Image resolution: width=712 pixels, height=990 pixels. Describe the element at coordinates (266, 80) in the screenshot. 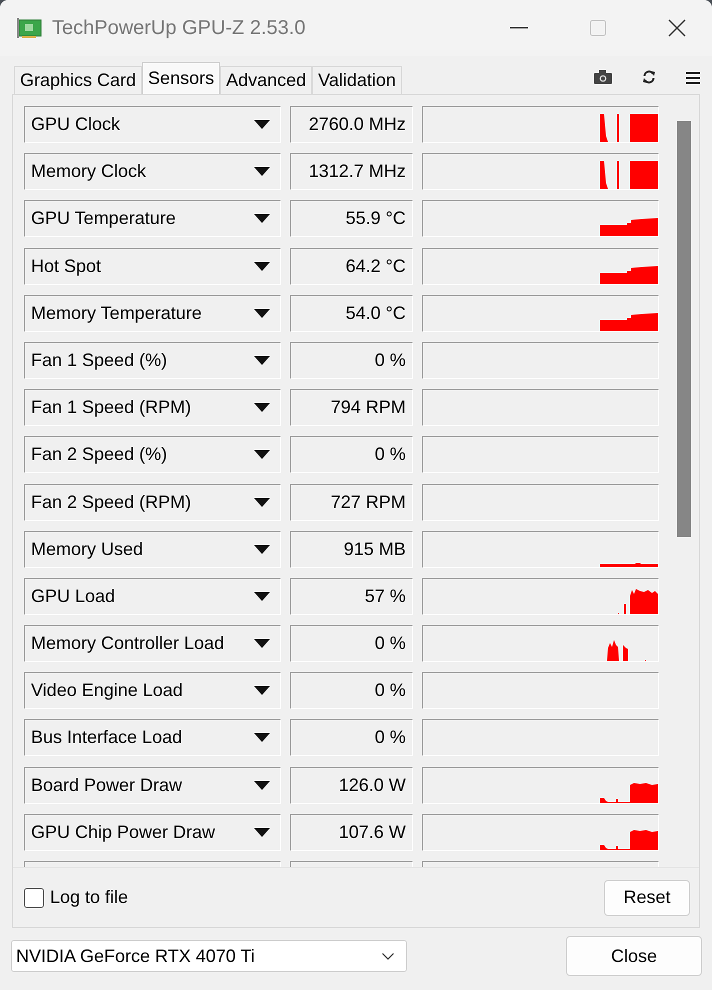

I see `tab: Advanced` at that location.